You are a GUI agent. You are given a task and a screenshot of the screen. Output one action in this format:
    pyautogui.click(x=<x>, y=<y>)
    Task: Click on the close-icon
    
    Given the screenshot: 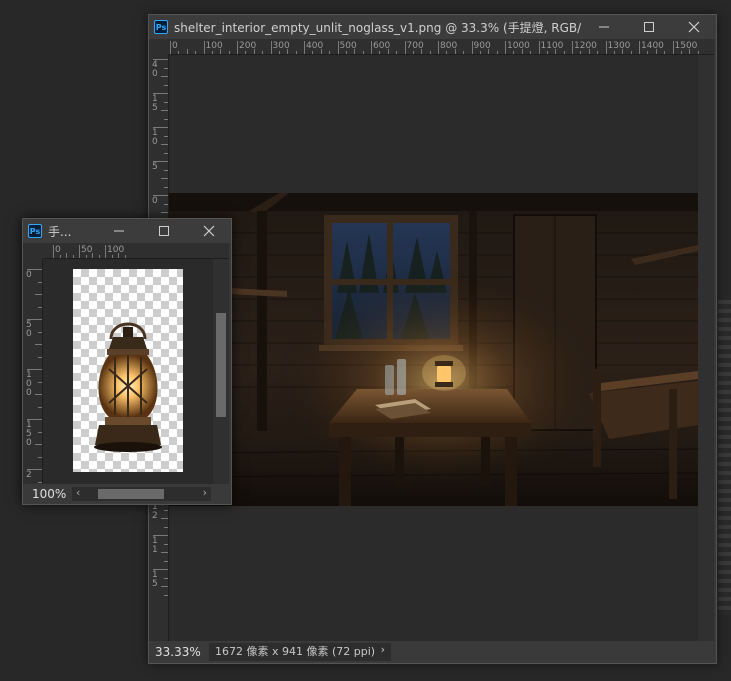 What is the action you would take?
    pyautogui.click(x=208, y=231)
    